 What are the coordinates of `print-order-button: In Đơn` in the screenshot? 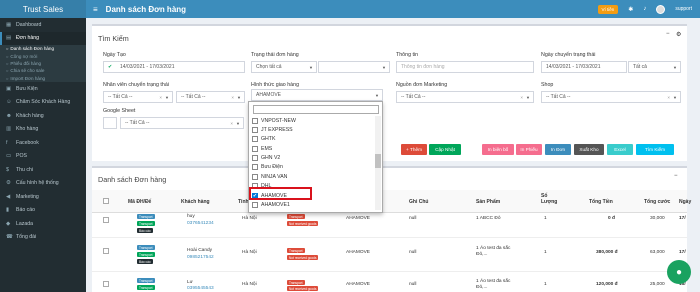 It's located at (558, 149).